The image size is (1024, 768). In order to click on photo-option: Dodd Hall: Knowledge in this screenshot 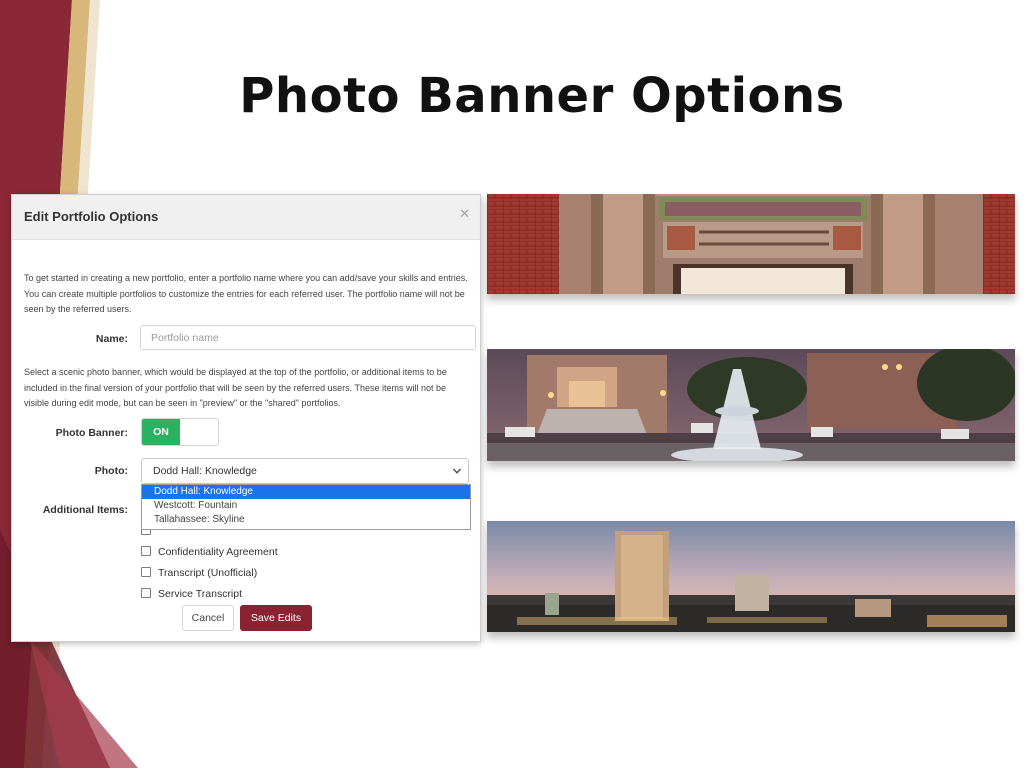, I will do `click(306, 492)`.